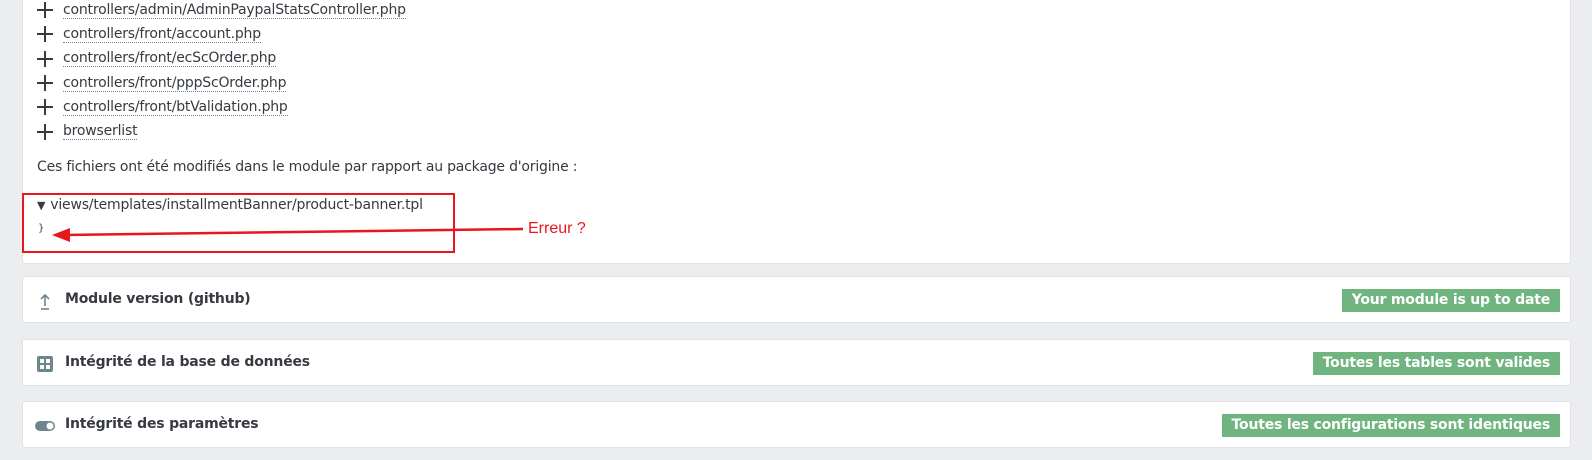 This screenshot has width=1592, height=460. Describe the element at coordinates (45, 426) in the screenshot. I see `toggle-icon` at that location.